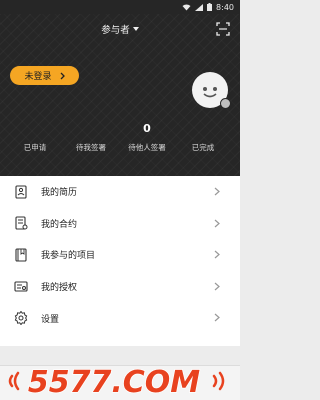  I want to click on role-switcher: 参与者, so click(120, 29).